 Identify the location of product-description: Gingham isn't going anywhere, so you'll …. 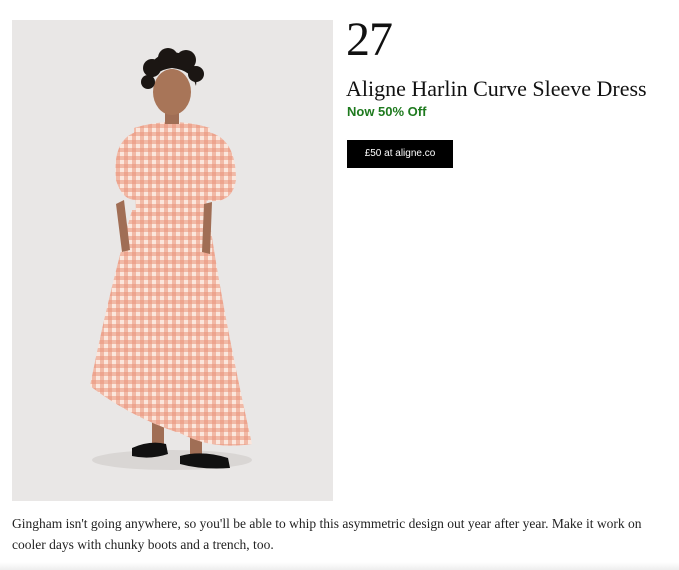
(327, 534).